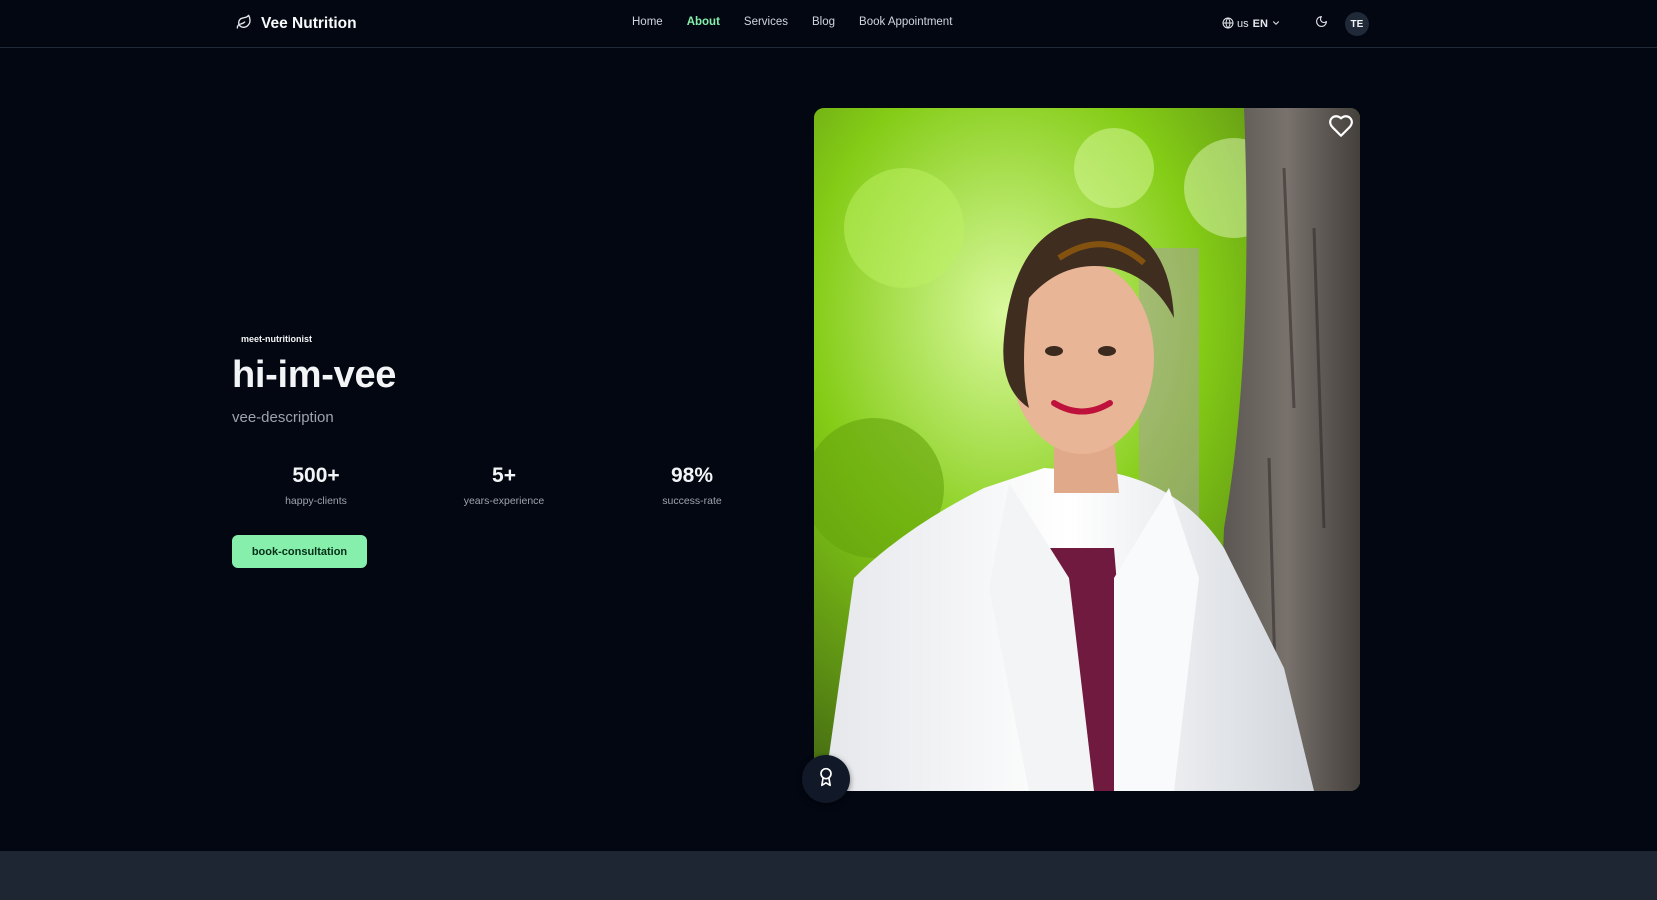 This screenshot has width=1657, height=900. I want to click on nav-link-services: Services, so click(766, 22).